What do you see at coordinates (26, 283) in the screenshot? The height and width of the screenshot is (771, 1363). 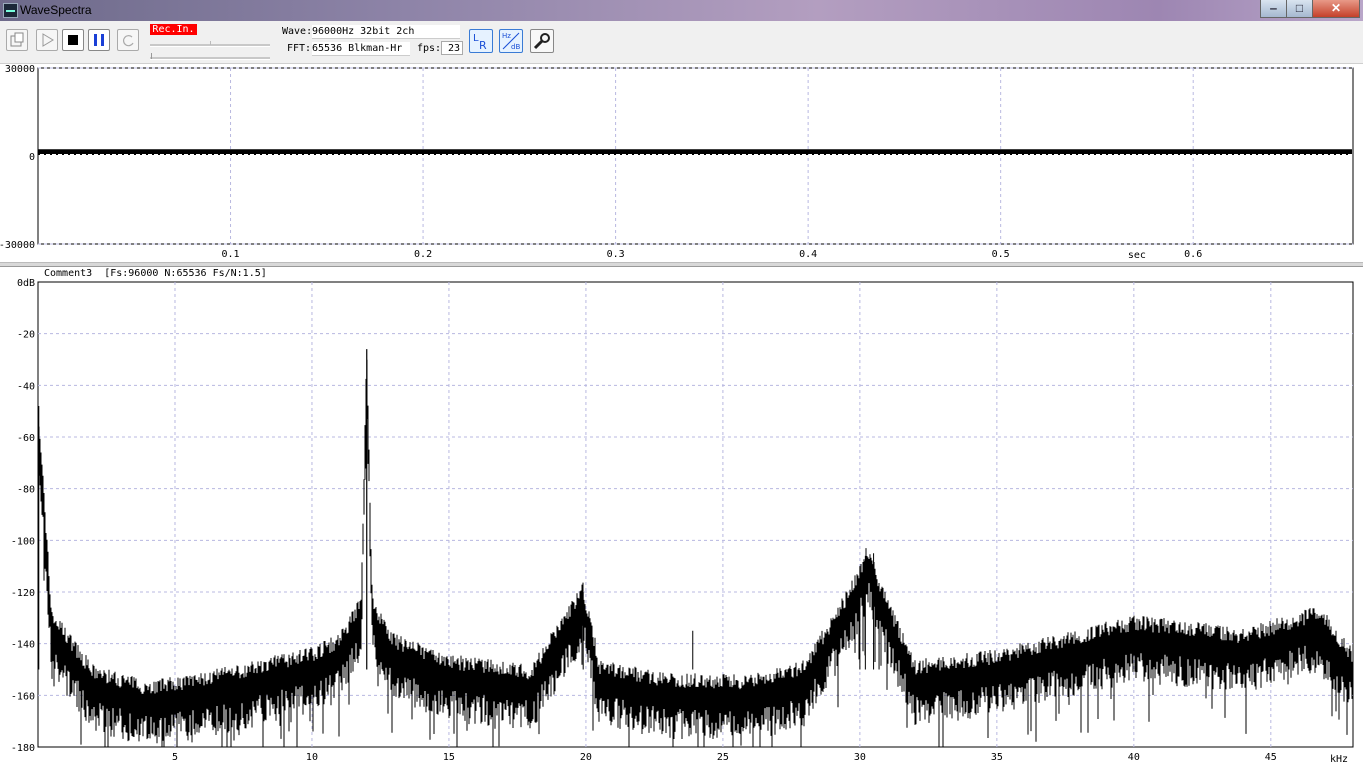 I see `spectrum-y-tick-label: 0dB` at bounding box center [26, 283].